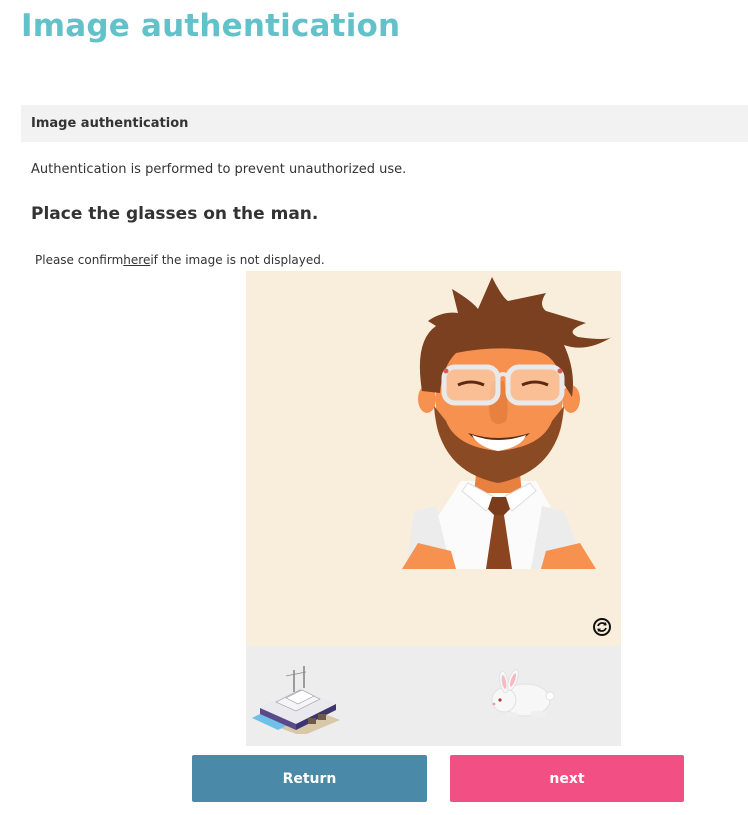 The width and height of the screenshot is (748, 815). What do you see at coordinates (433, 696) in the screenshot?
I see `piece-tray` at bounding box center [433, 696].